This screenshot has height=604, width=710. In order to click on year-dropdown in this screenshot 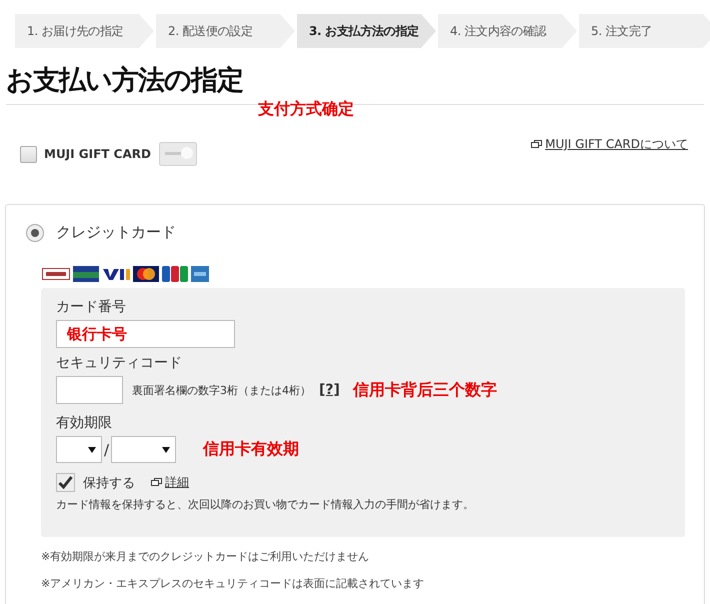, I will do `click(143, 449)`.